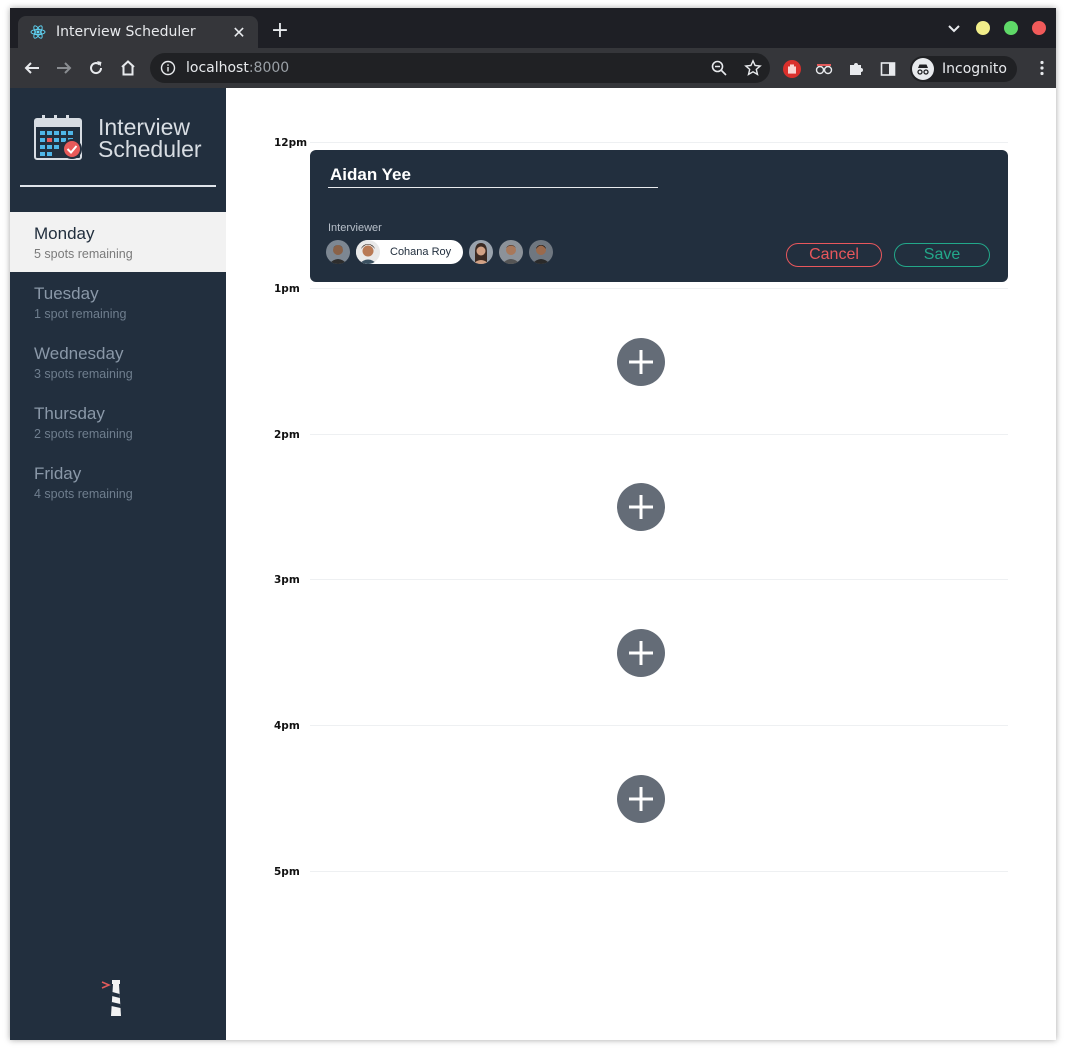 The image size is (1066, 1052). Describe the element at coordinates (239, 32) in the screenshot. I see `close-tab-icon: ✕` at that location.